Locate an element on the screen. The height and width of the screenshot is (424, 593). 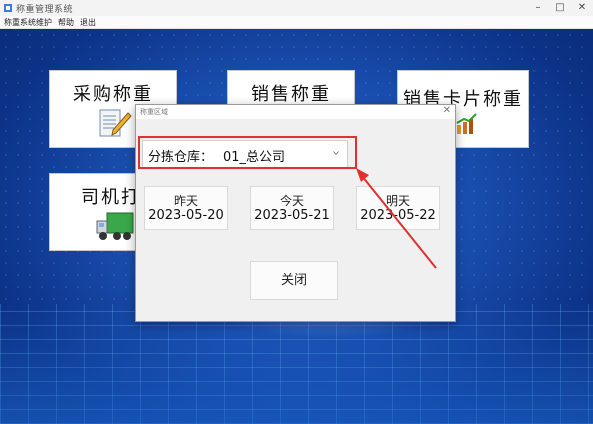
date-label: 2023-05-22 is located at coordinates (398, 215).